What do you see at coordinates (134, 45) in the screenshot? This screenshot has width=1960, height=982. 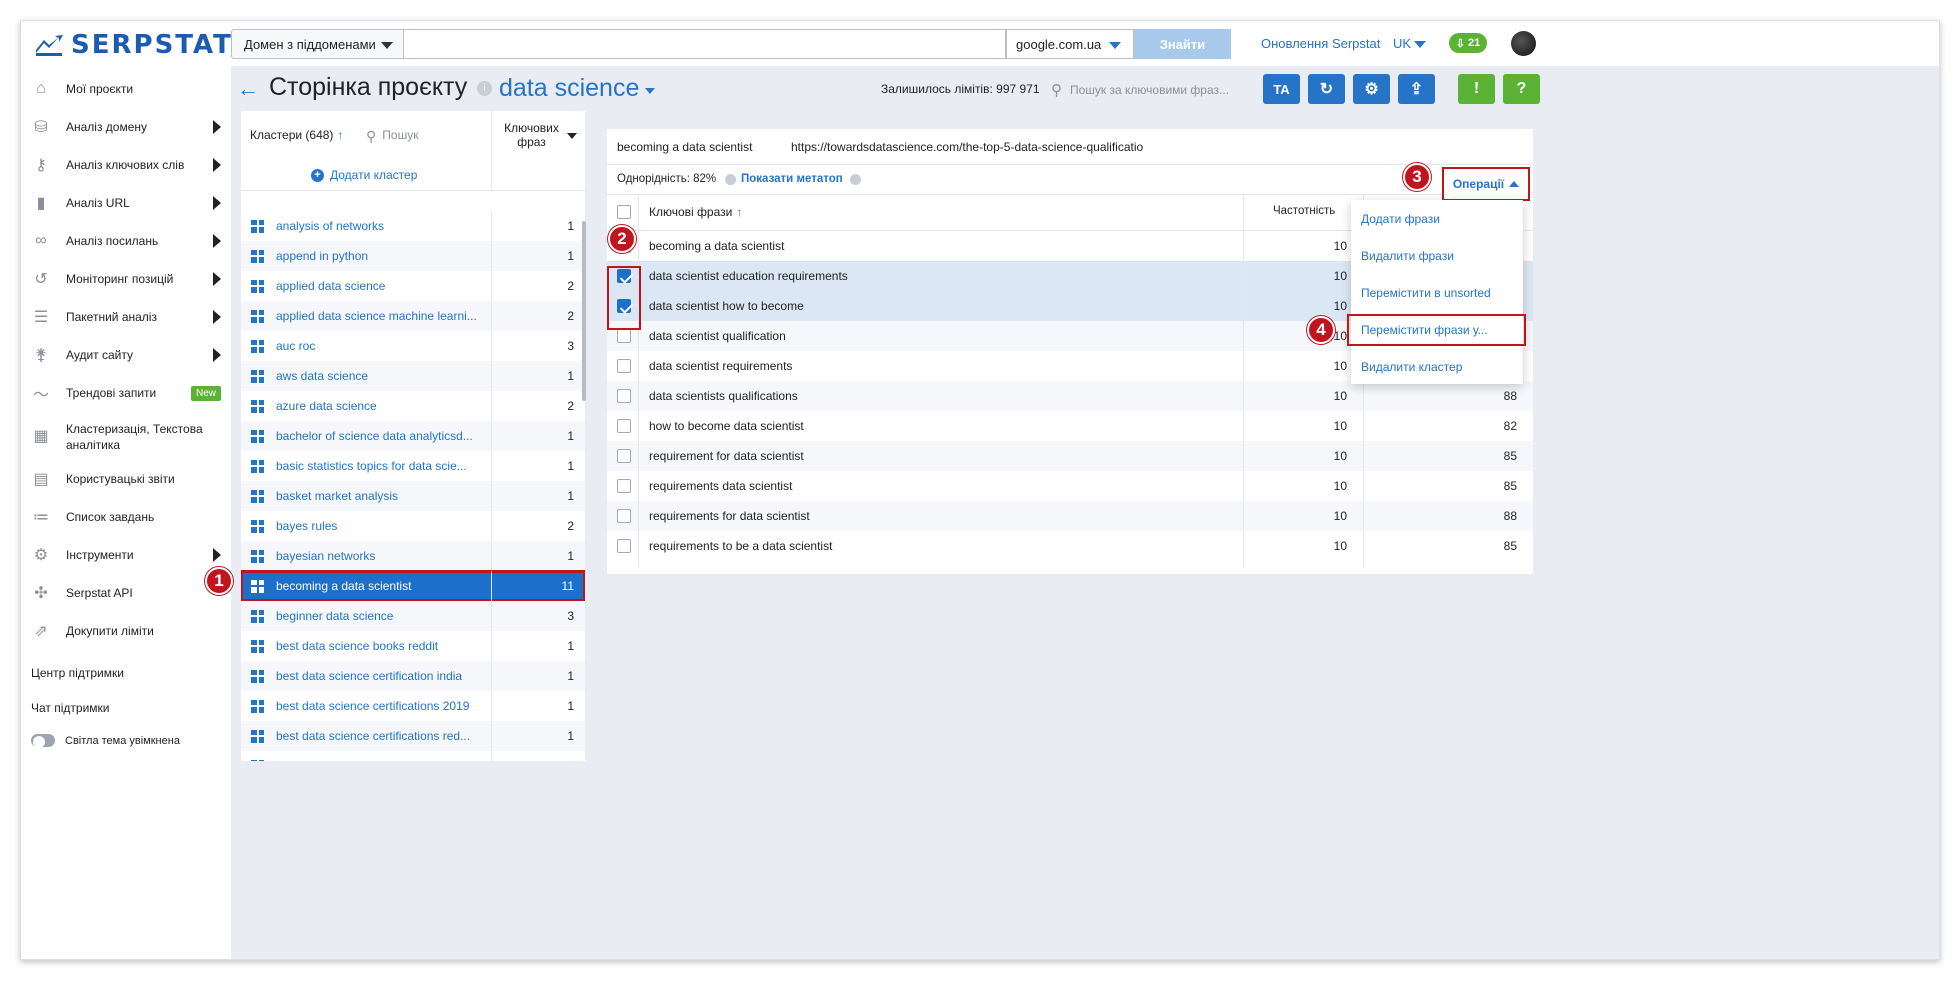 I see `serpstat-logo: SERPSTAT` at bounding box center [134, 45].